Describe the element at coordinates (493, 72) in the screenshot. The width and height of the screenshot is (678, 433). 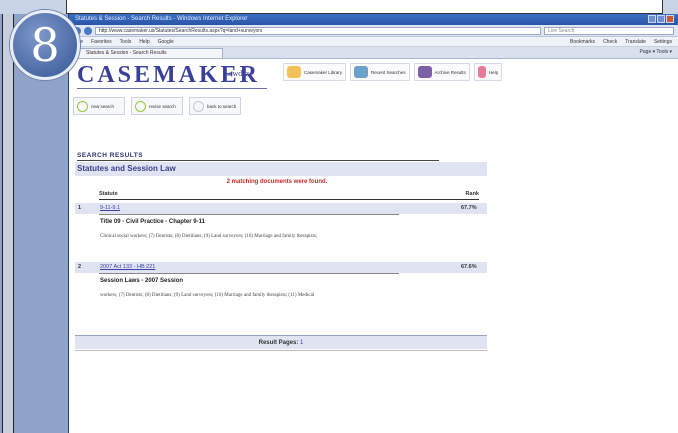
I see `nav-help-label: Help` at that location.